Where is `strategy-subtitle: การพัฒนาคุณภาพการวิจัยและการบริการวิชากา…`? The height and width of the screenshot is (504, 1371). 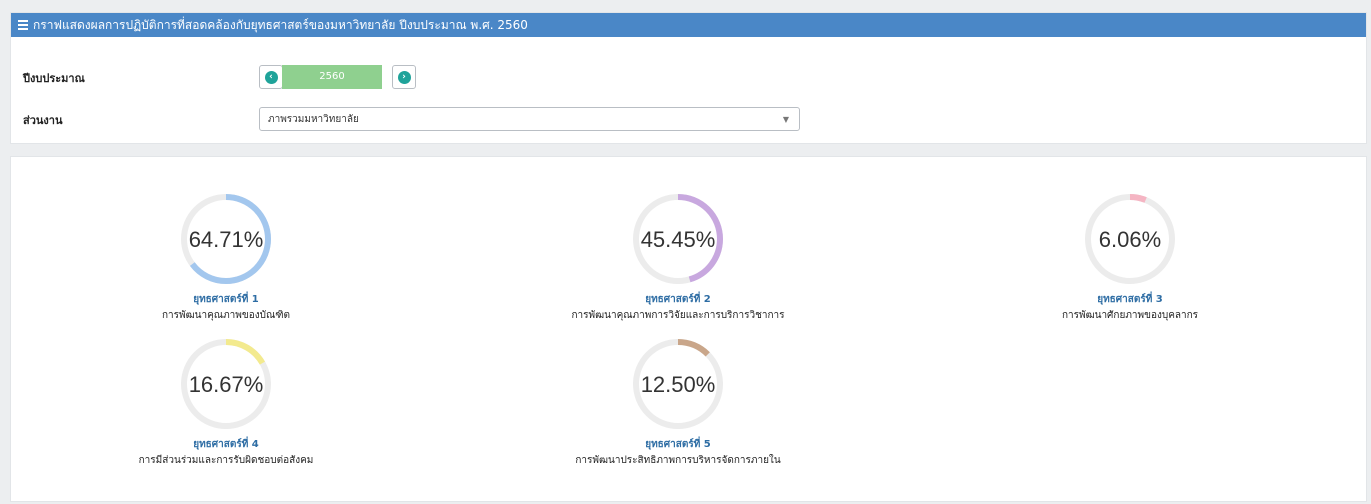 strategy-subtitle: การพัฒนาคุณภาพการวิจัยและการบริการวิชากา… is located at coordinates (678, 315).